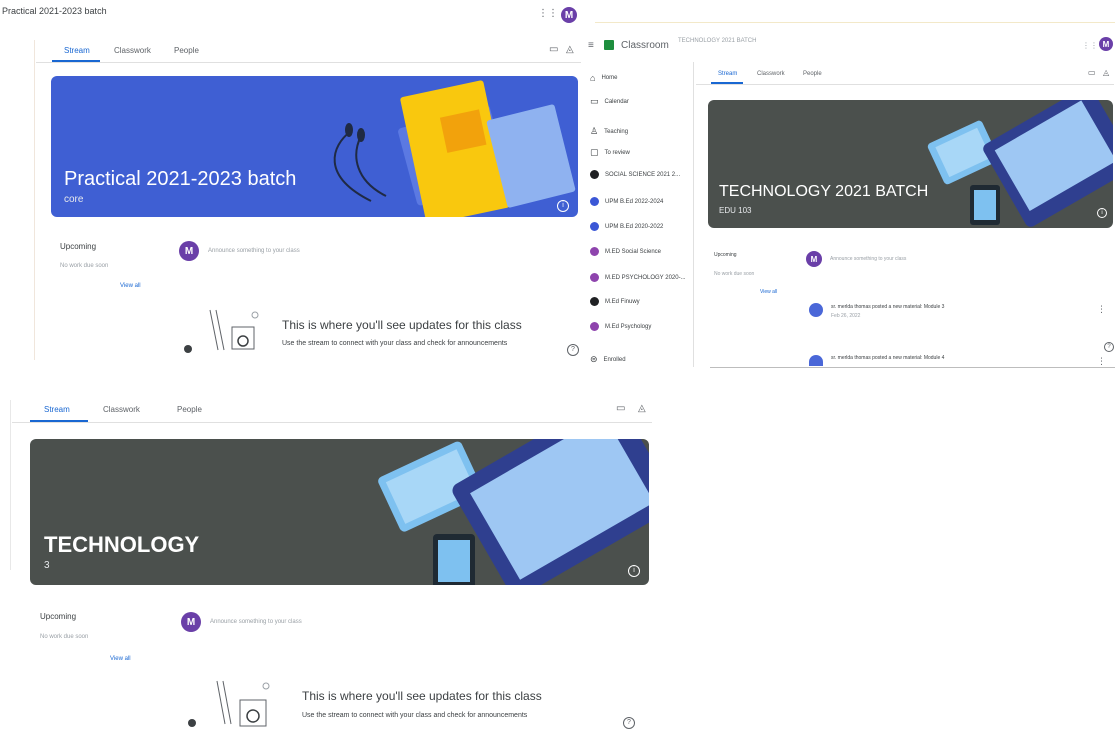 Image resolution: width=1117 pixels, height=732 pixels. Describe the element at coordinates (735, 210) in the screenshot. I see `class-section: EDU 103` at that location.